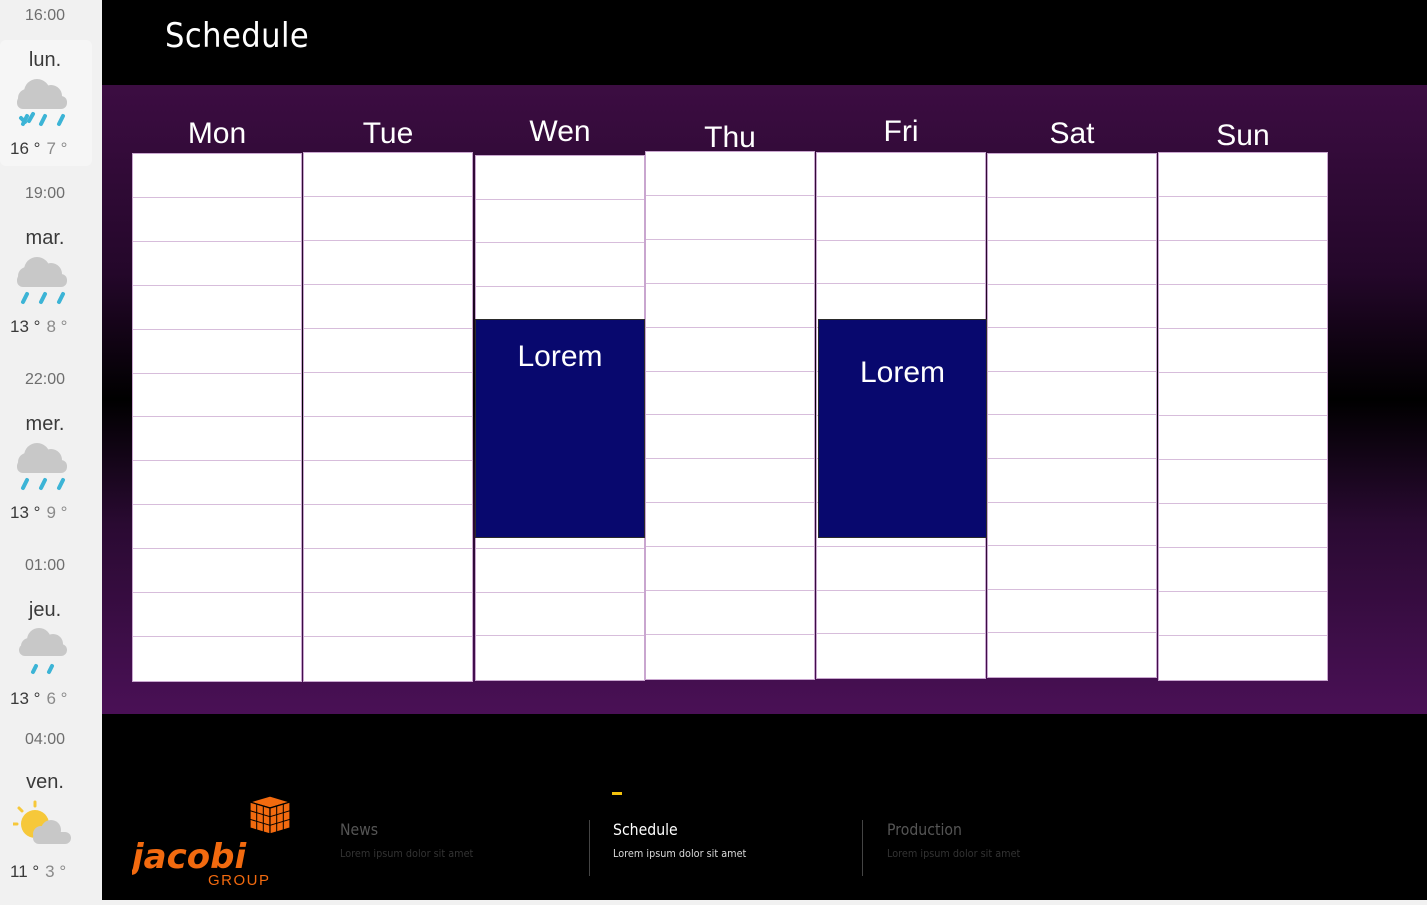 The width and height of the screenshot is (1427, 905). What do you see at coordinates (212, 841) in the screenshot?
I see `jacobi-logo: jacobi GROUP` at bounding box center [212, 841].